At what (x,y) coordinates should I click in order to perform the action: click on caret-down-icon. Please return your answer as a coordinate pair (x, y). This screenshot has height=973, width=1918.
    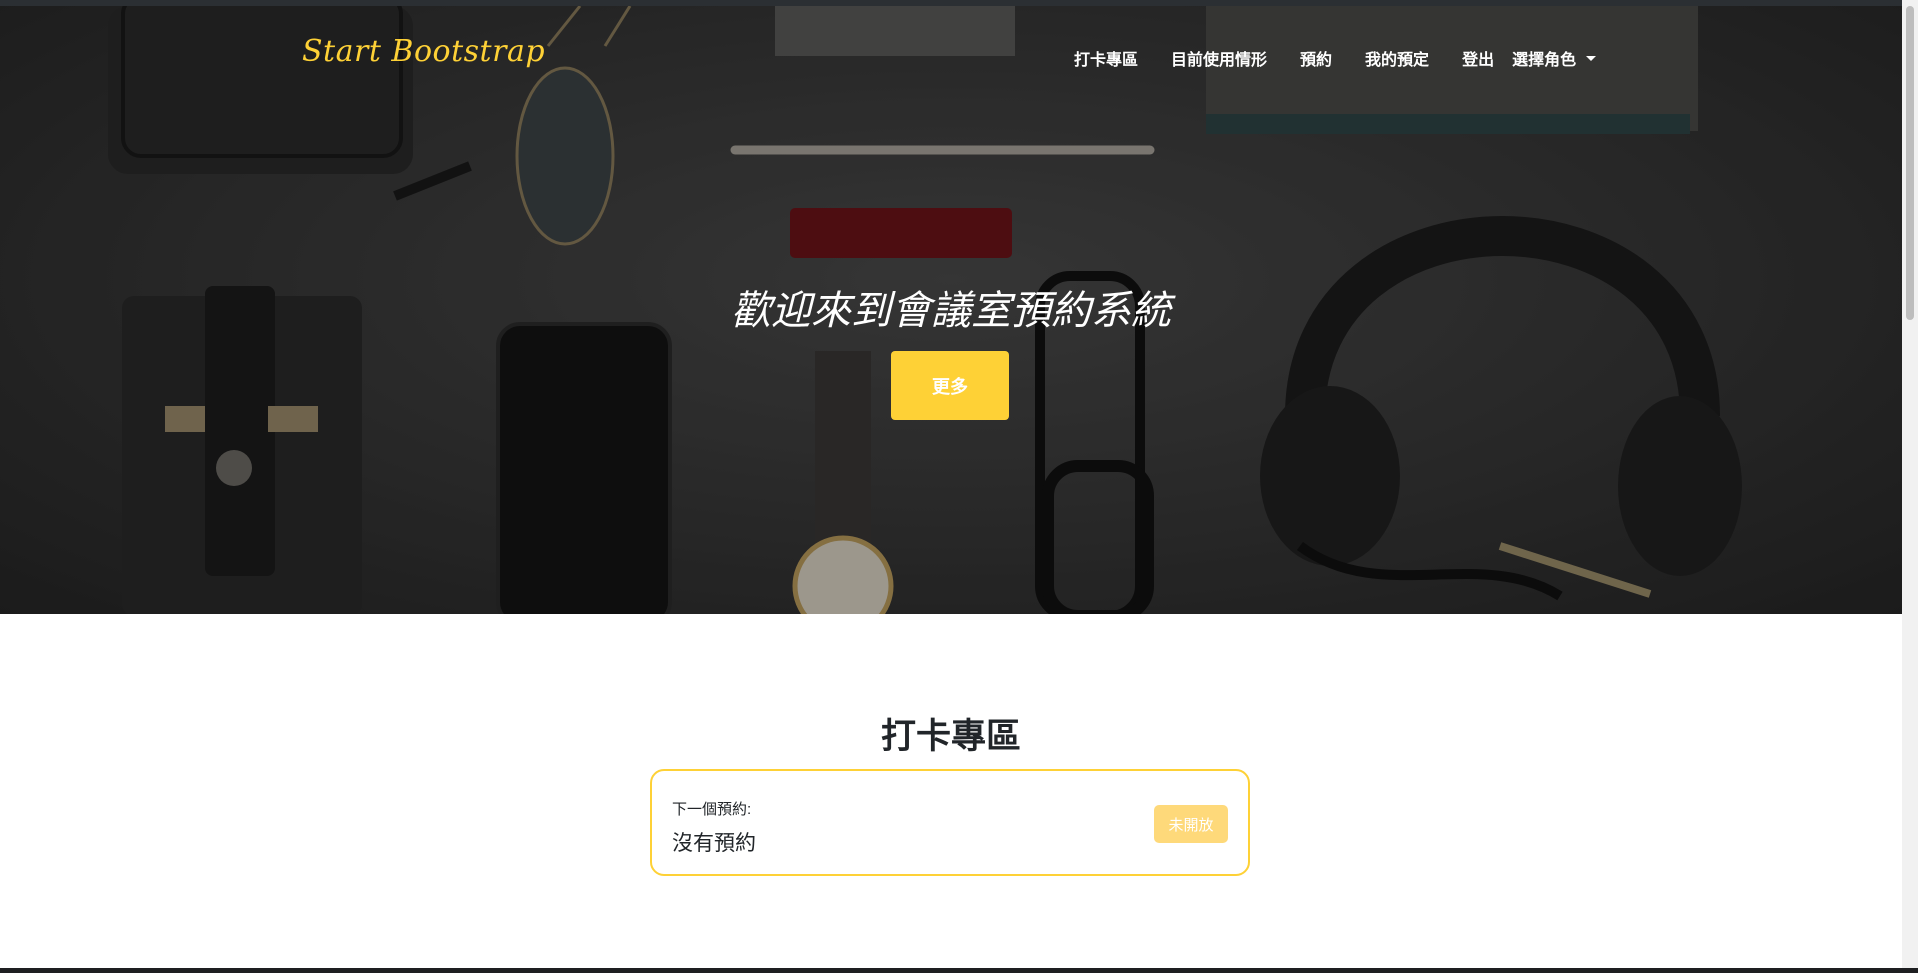
    Looking at the image, I should click on (1591, 58).